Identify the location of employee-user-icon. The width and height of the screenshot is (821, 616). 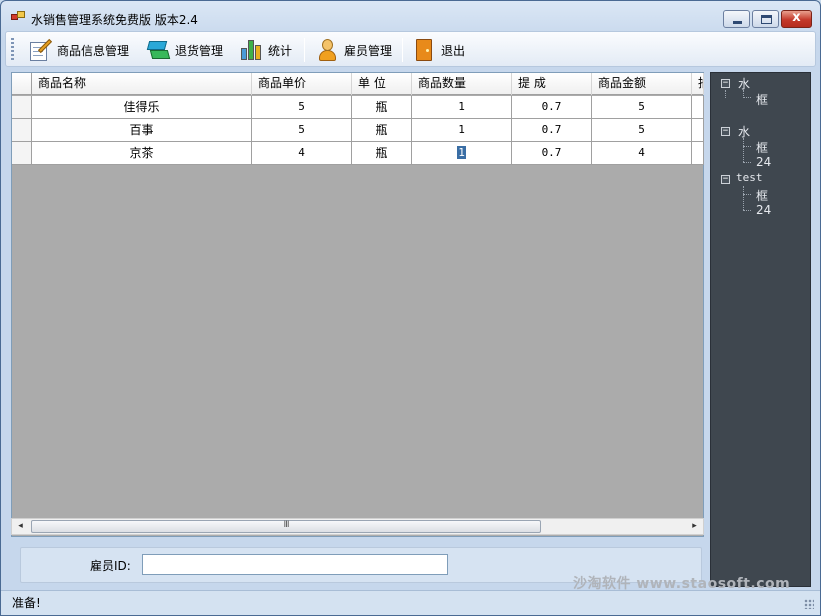
(327, 50).